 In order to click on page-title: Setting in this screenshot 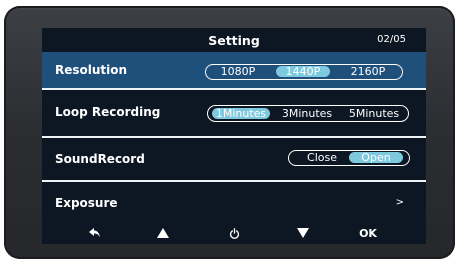, I will do `click(234, 40)`.